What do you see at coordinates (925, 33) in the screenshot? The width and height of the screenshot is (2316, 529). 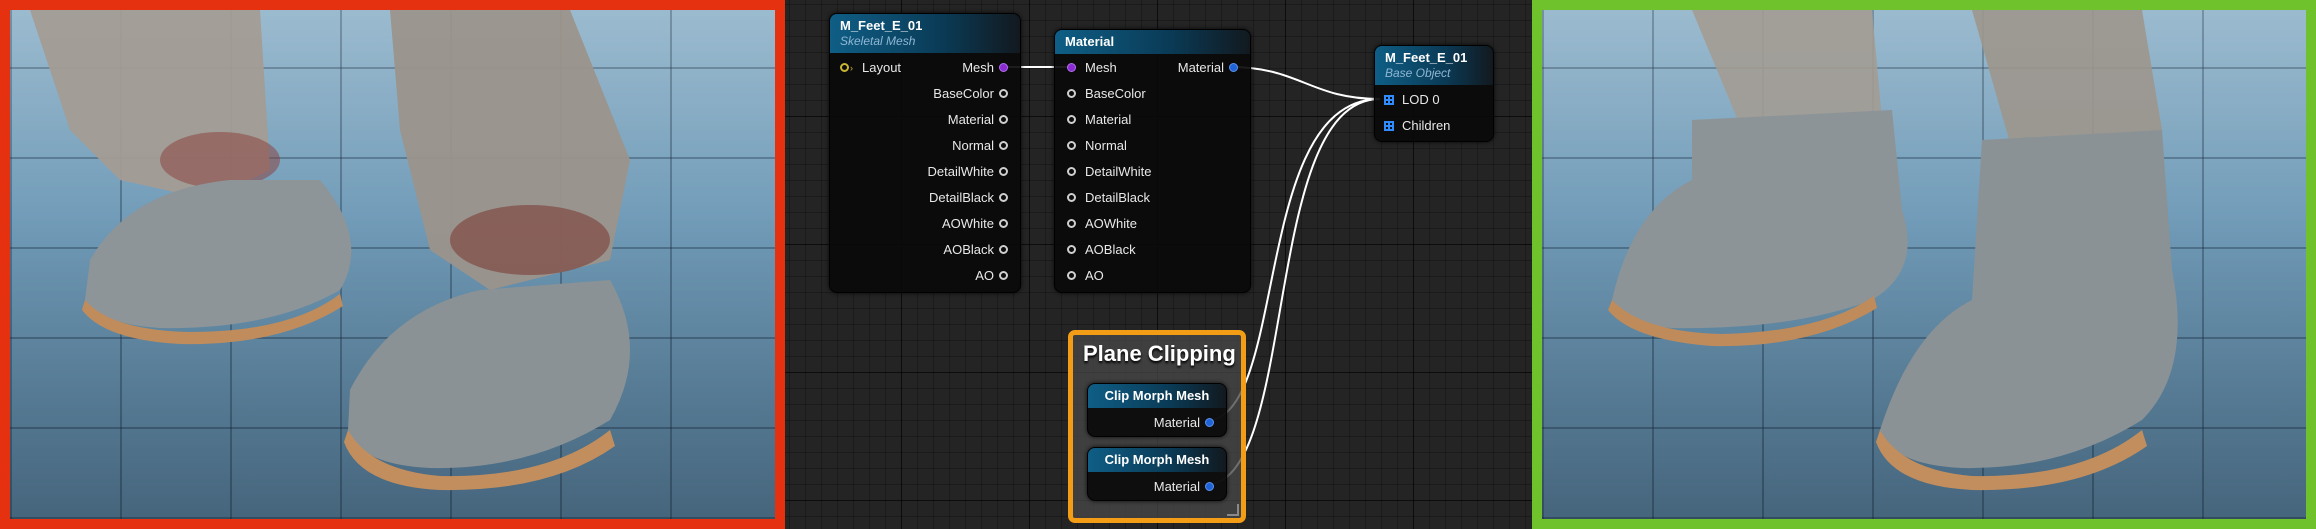 I see `skeletal-mesh-node-header: M_Feet_E_01 Skeletal Mesh` at bounding box center [925, 33].